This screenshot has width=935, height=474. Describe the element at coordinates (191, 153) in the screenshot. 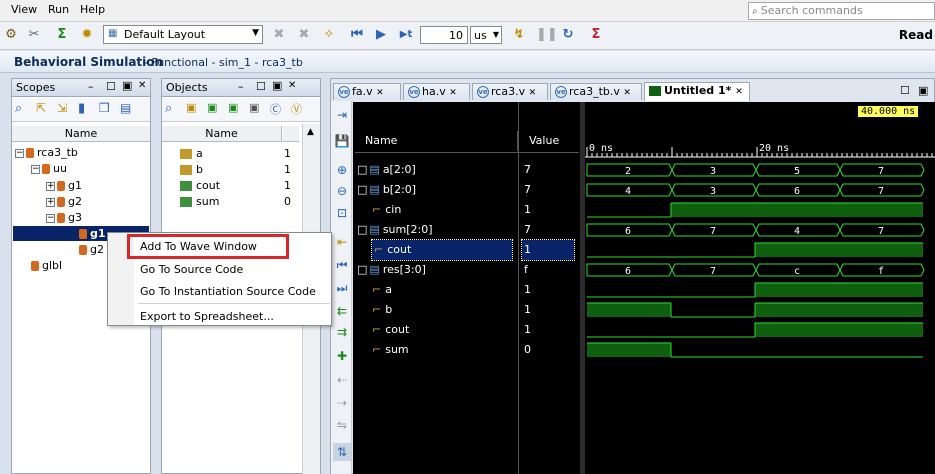

I see `object-row: a` at that location.